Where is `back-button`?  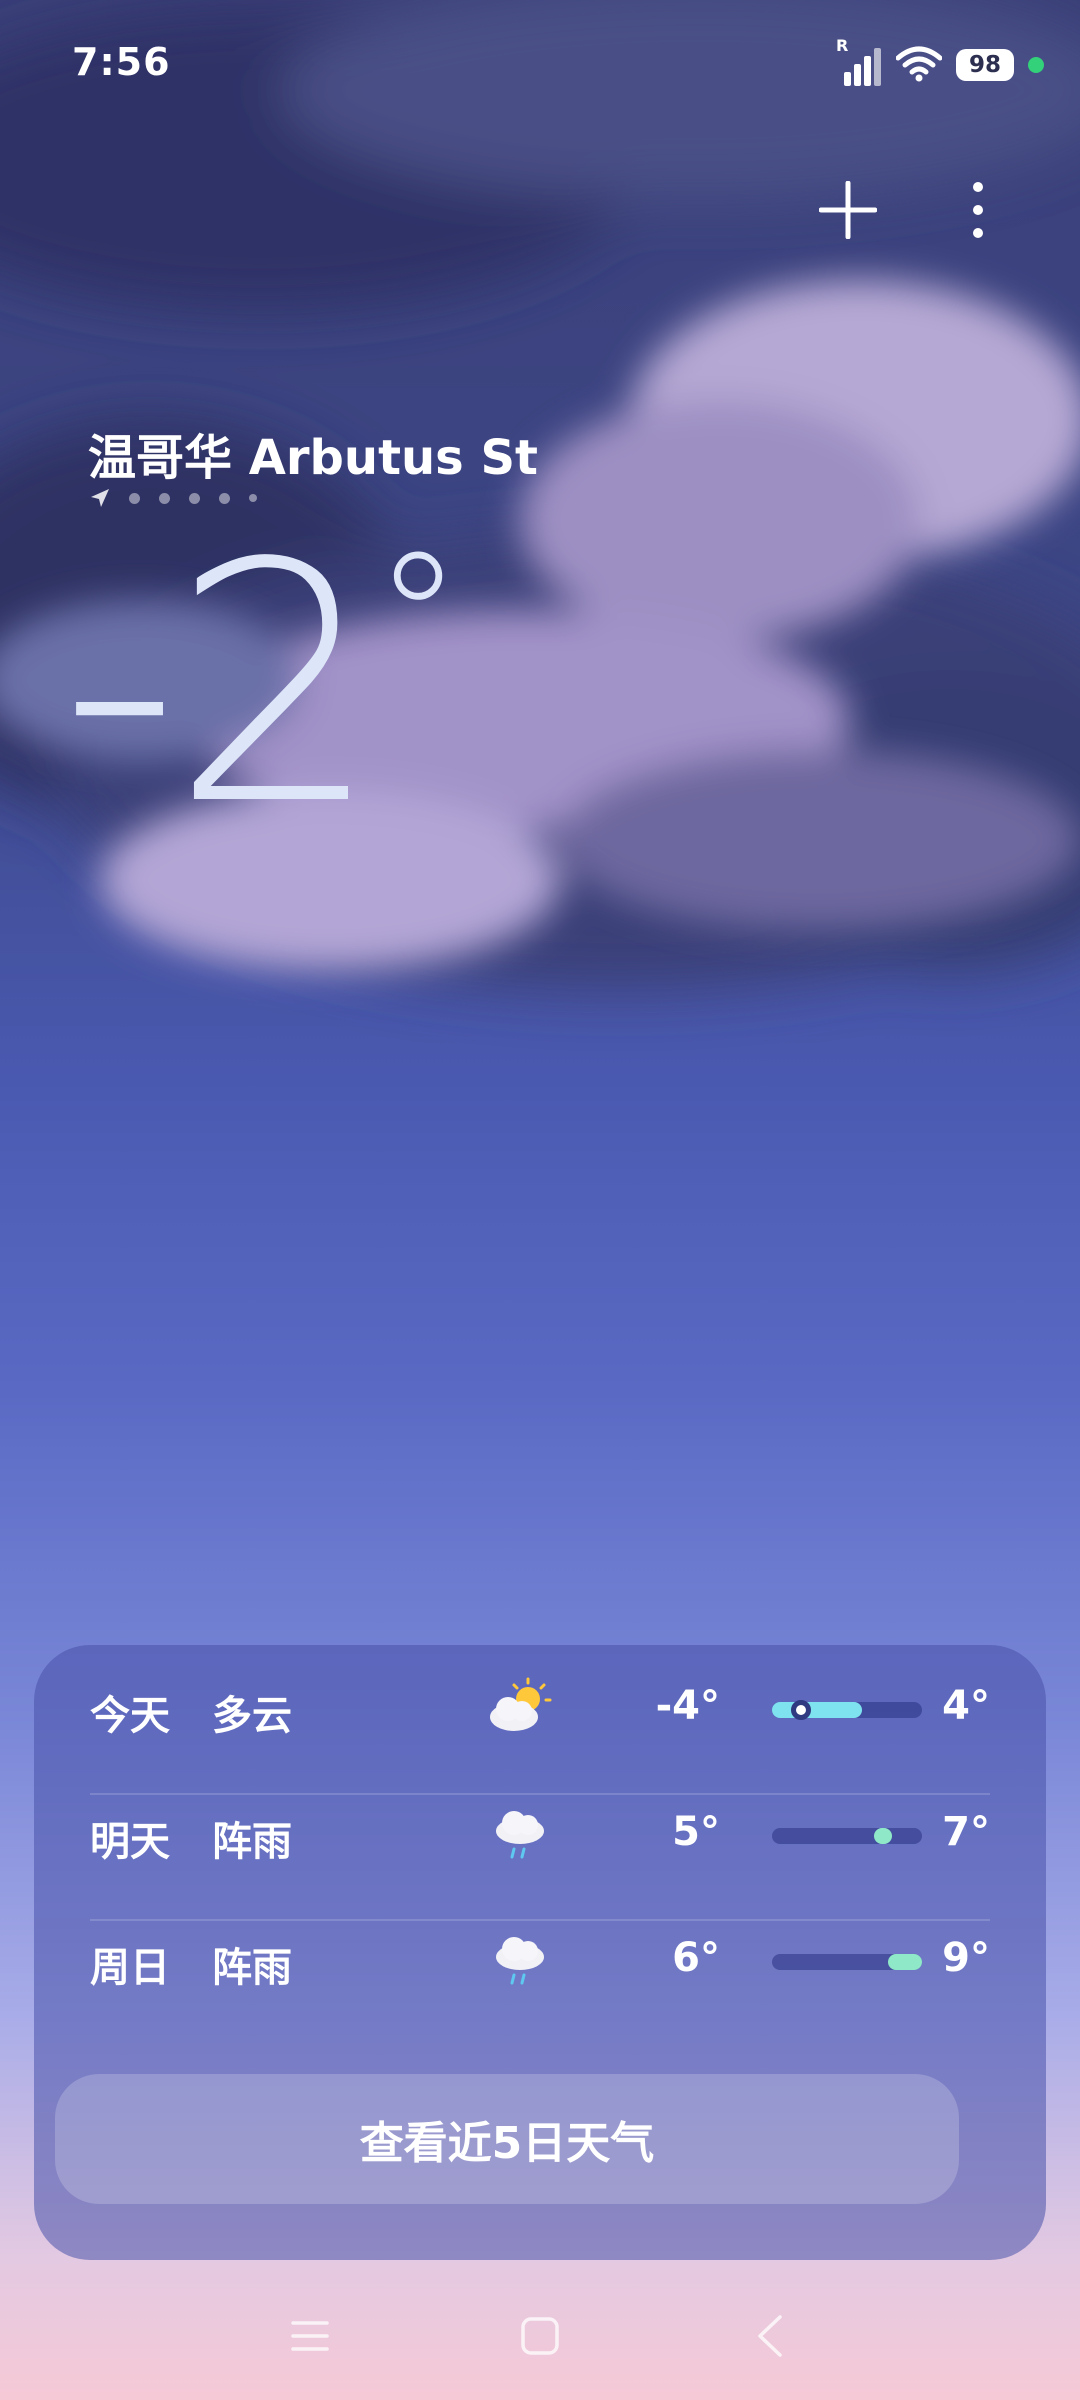
back-button is located at coordinates (770, 2336).